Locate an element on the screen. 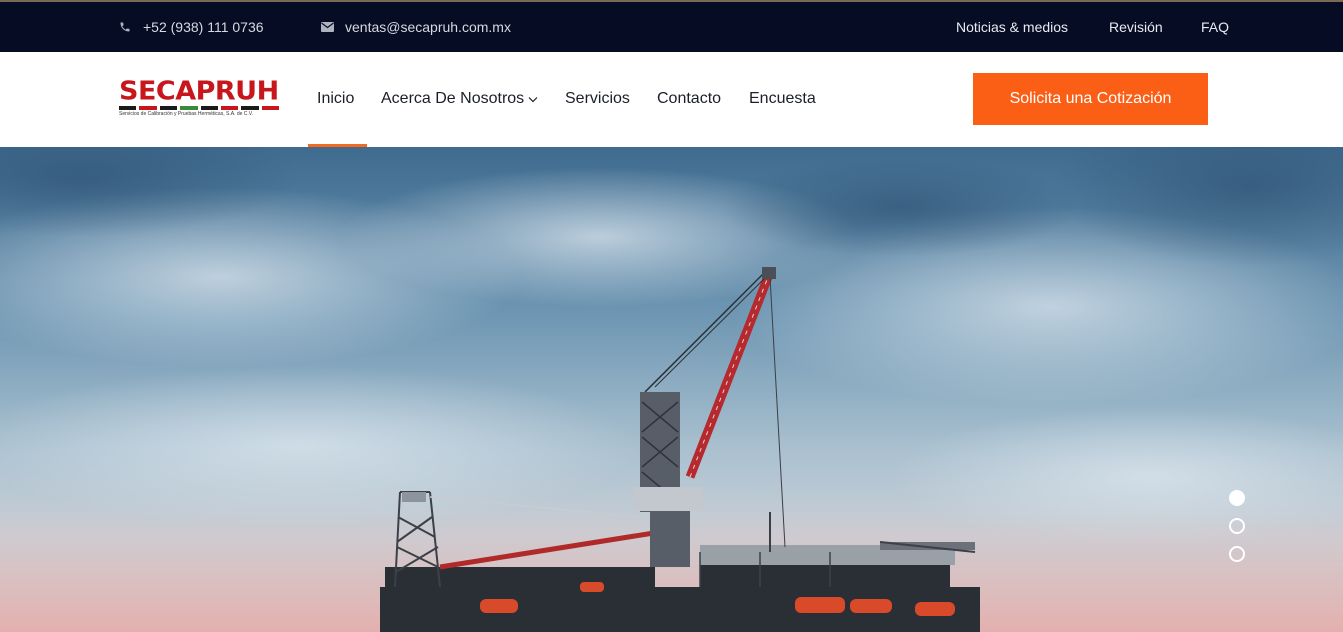 This screenshot has height=632, width=1343. email-address: ventas@secapruh.com.mx is located at coordinates (428, 27).